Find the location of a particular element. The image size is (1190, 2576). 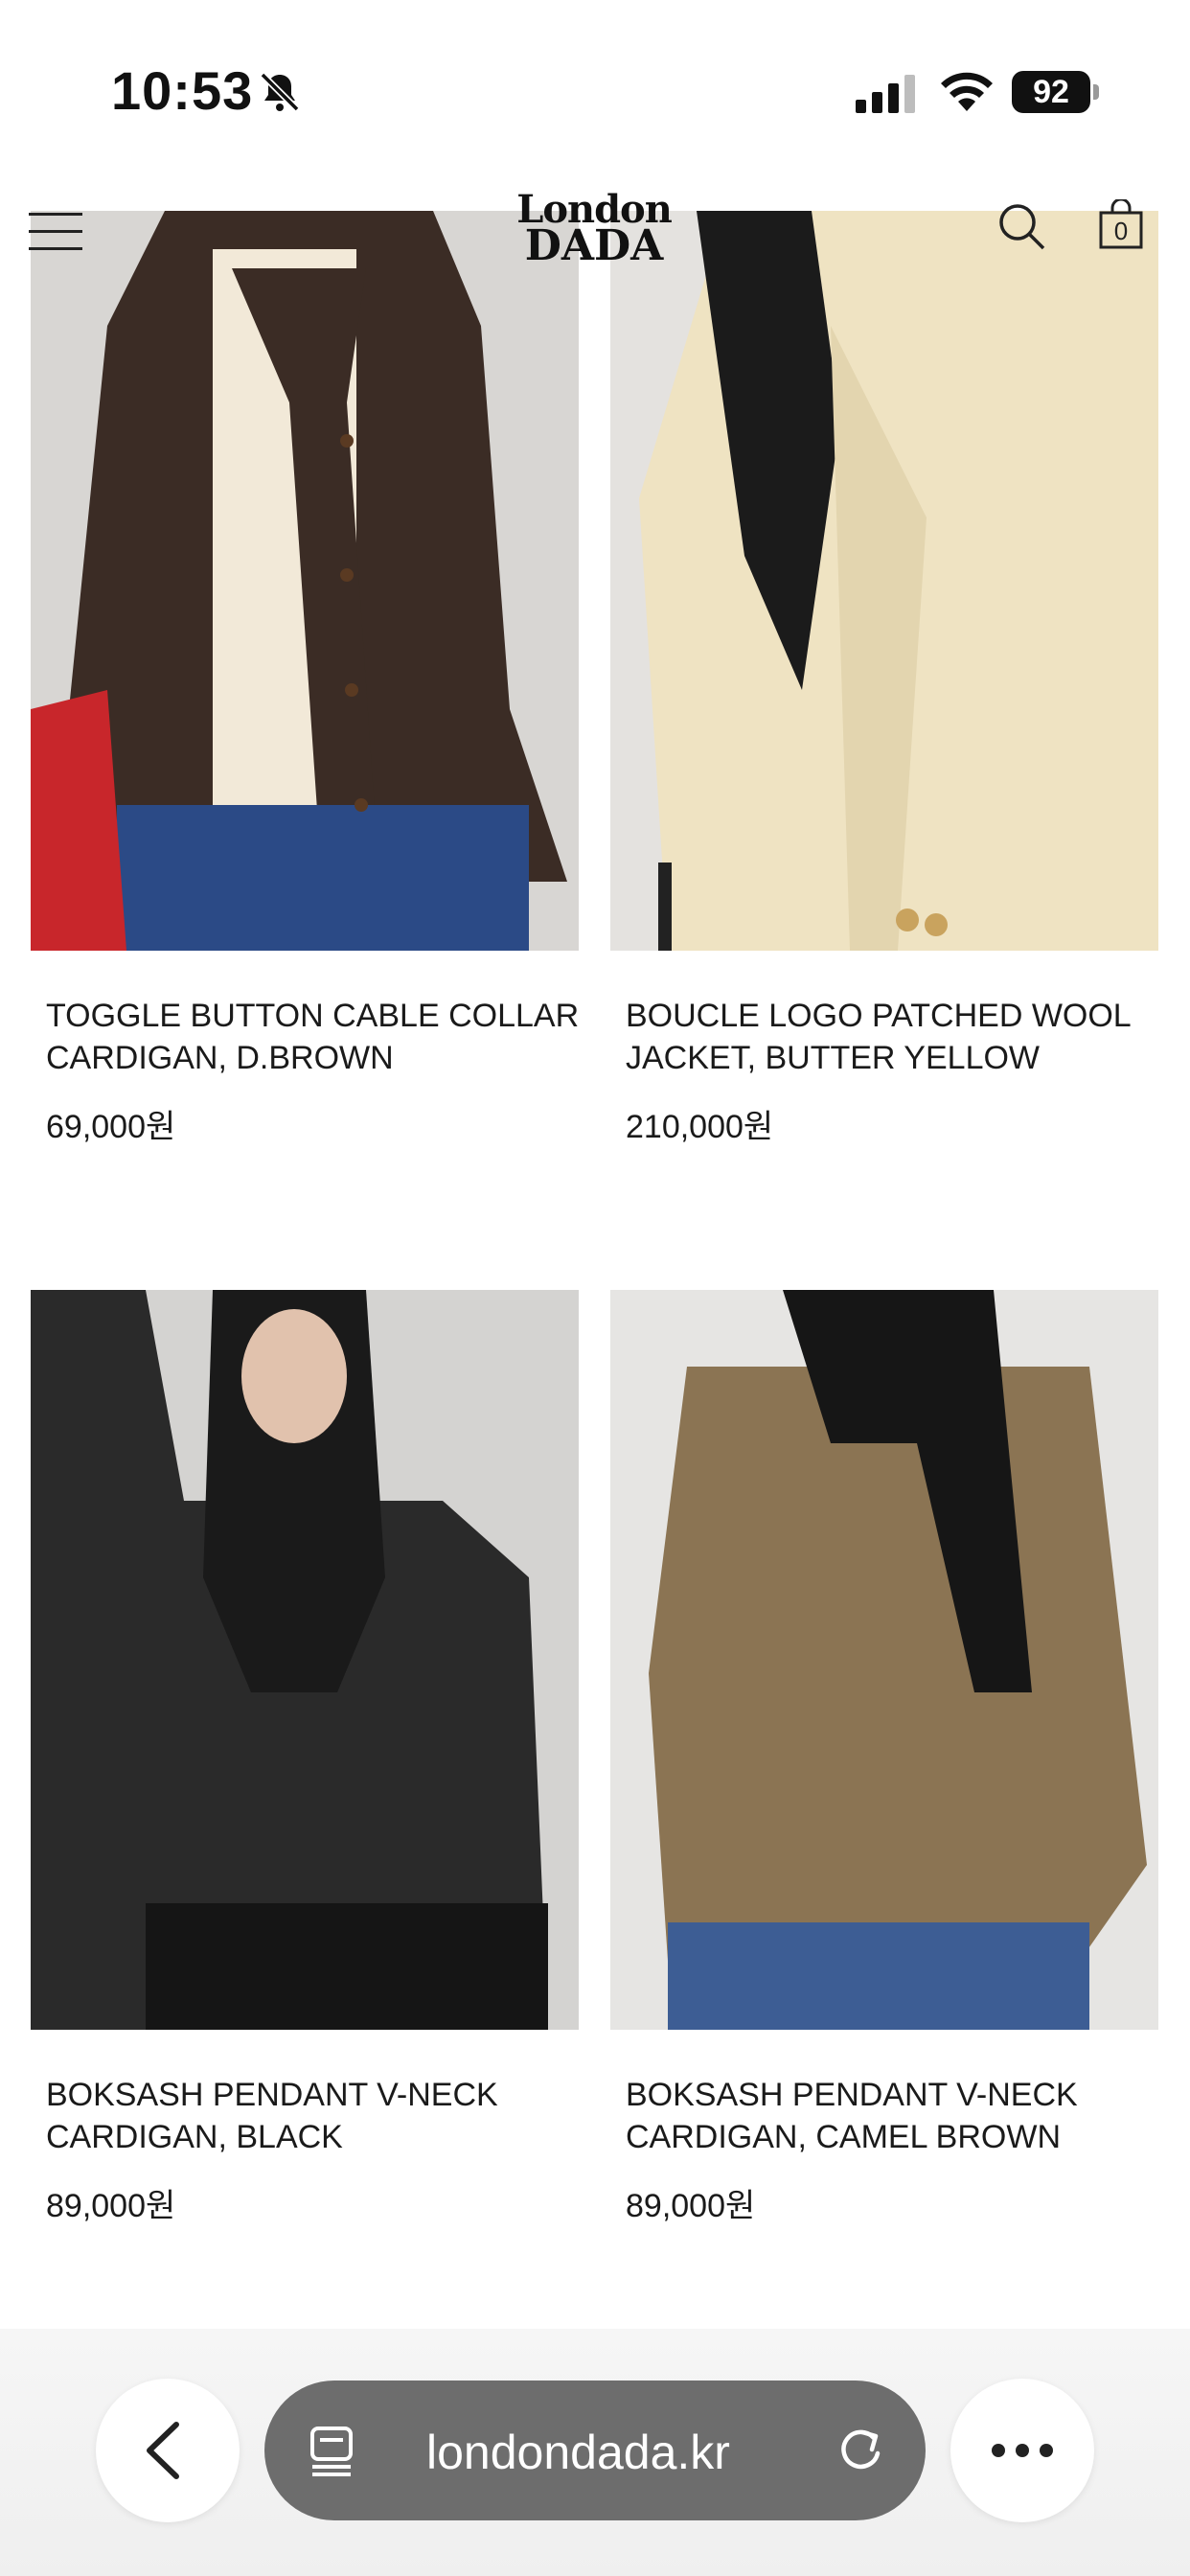

status-time: 10:53 is located at coordinates (183, 90).